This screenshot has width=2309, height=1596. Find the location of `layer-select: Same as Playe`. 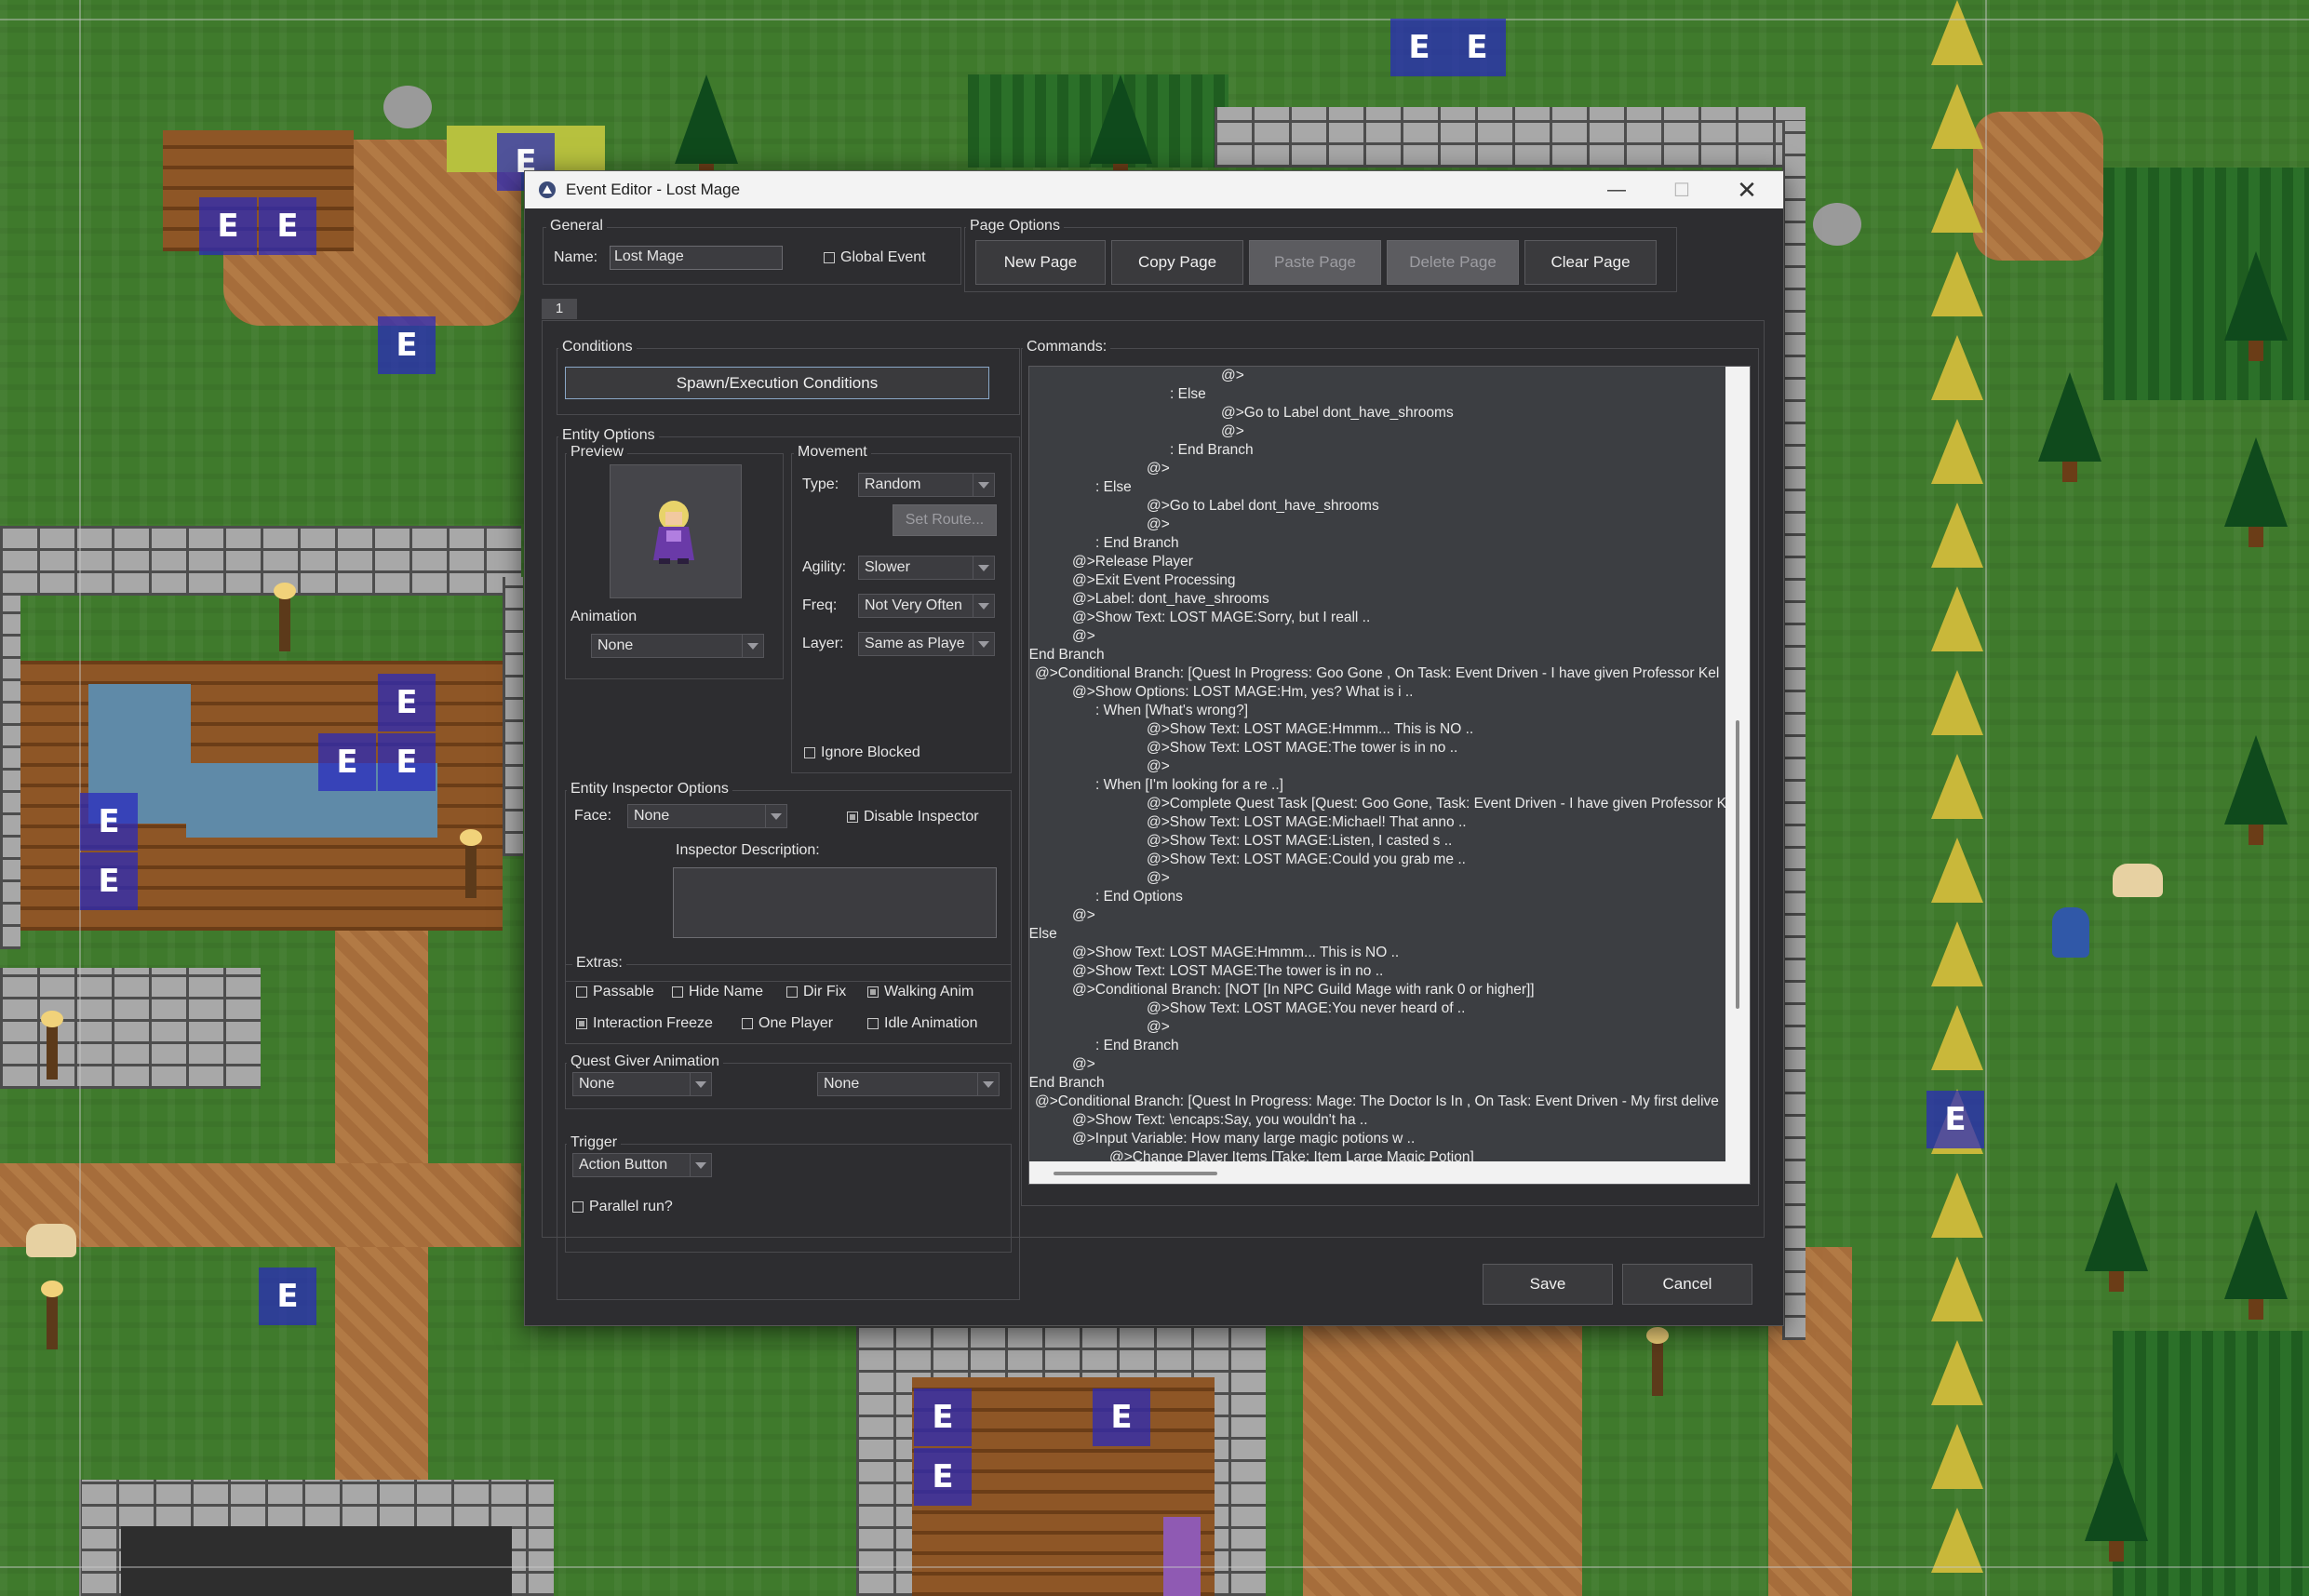

layer-select: Same as Playe is located at coordinates (926, 644).